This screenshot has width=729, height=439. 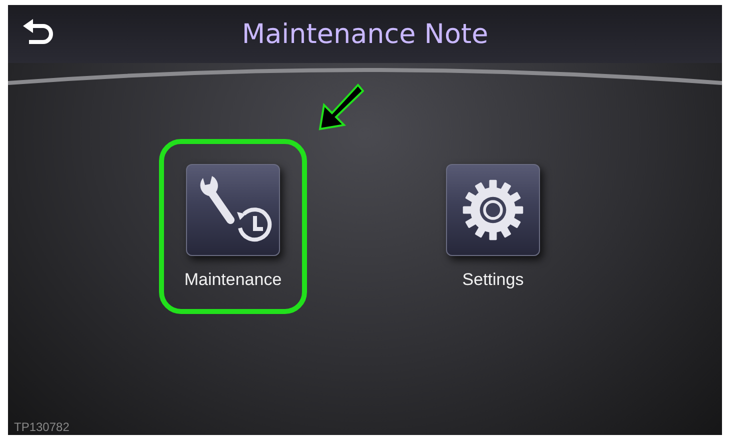 What do you see at coordinates (493, 210) in the screenshot?
I see `settings-icon` at bounding box center [493, 210].